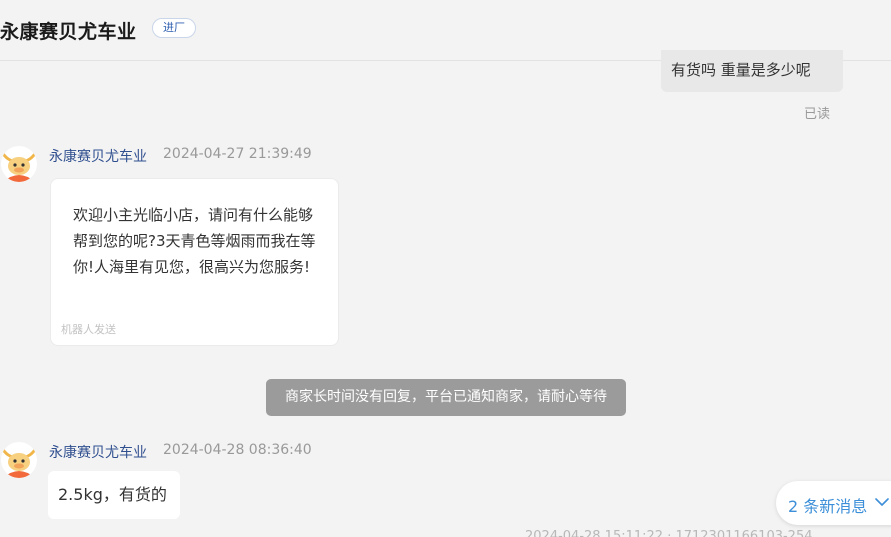  I want to click on chevron-down-icon, so click(882, 502).